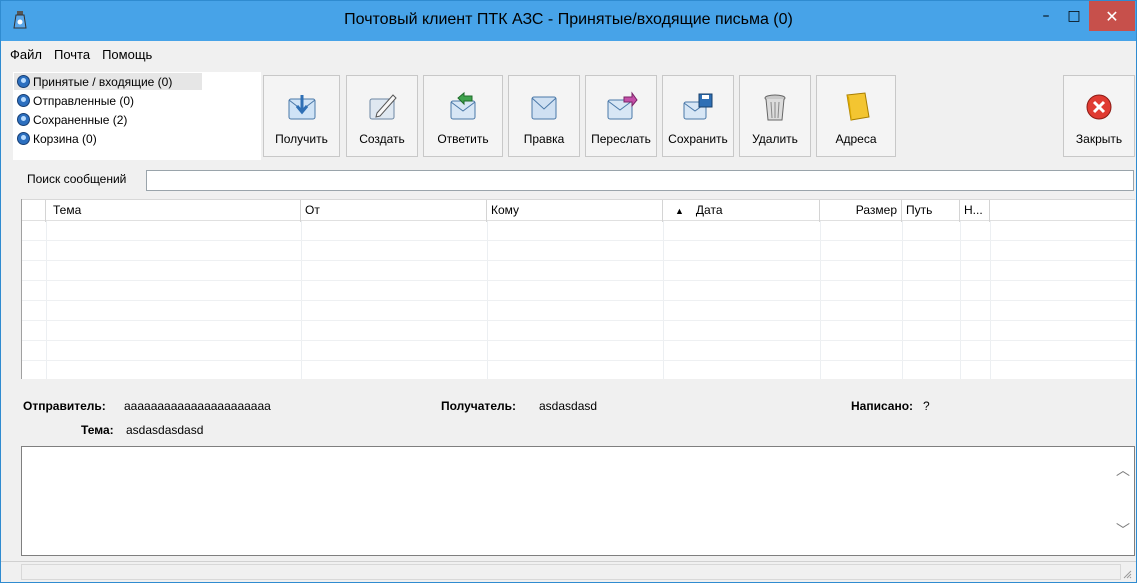 The image size is (1137, 583). Describe the element at coordinates (575, 211) in the screenshot. I see `column-header-to: Кому` at that location.